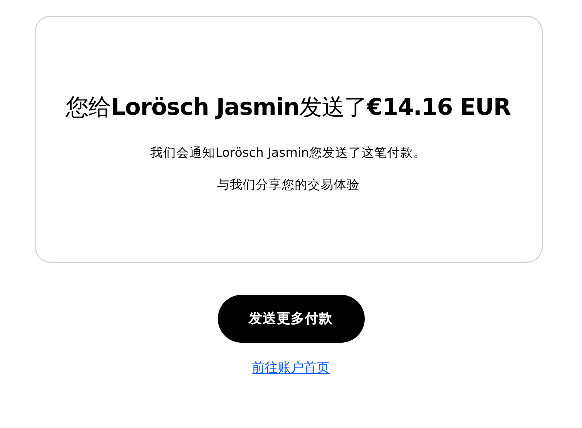  Describe the element at coordinates (288, 185) in the screenshot. I see `feedback-text: 与我们分享您的交易体验` at that location.